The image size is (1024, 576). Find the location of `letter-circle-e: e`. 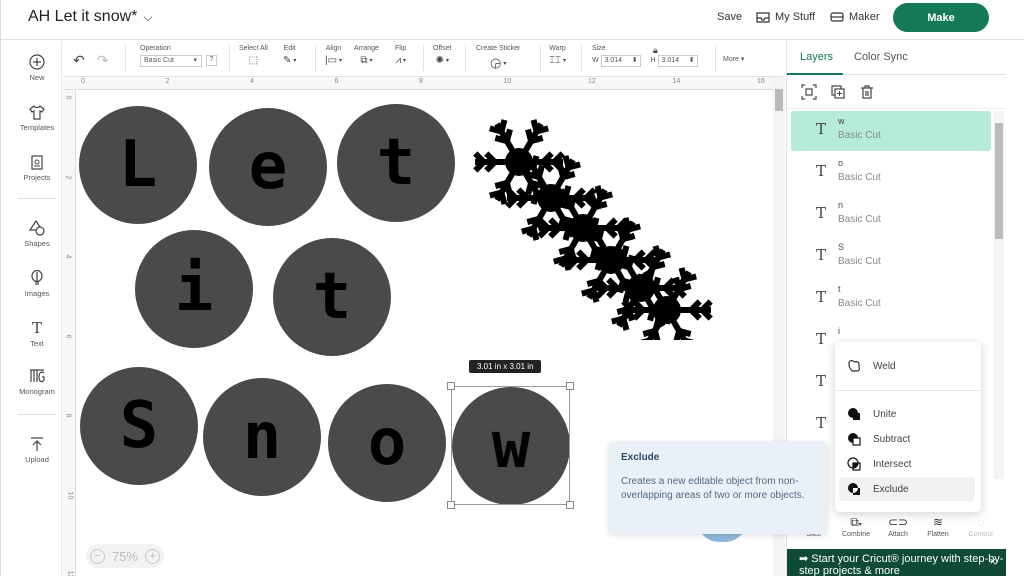

letter-circle-e: e is located at coordinates (268, 167).